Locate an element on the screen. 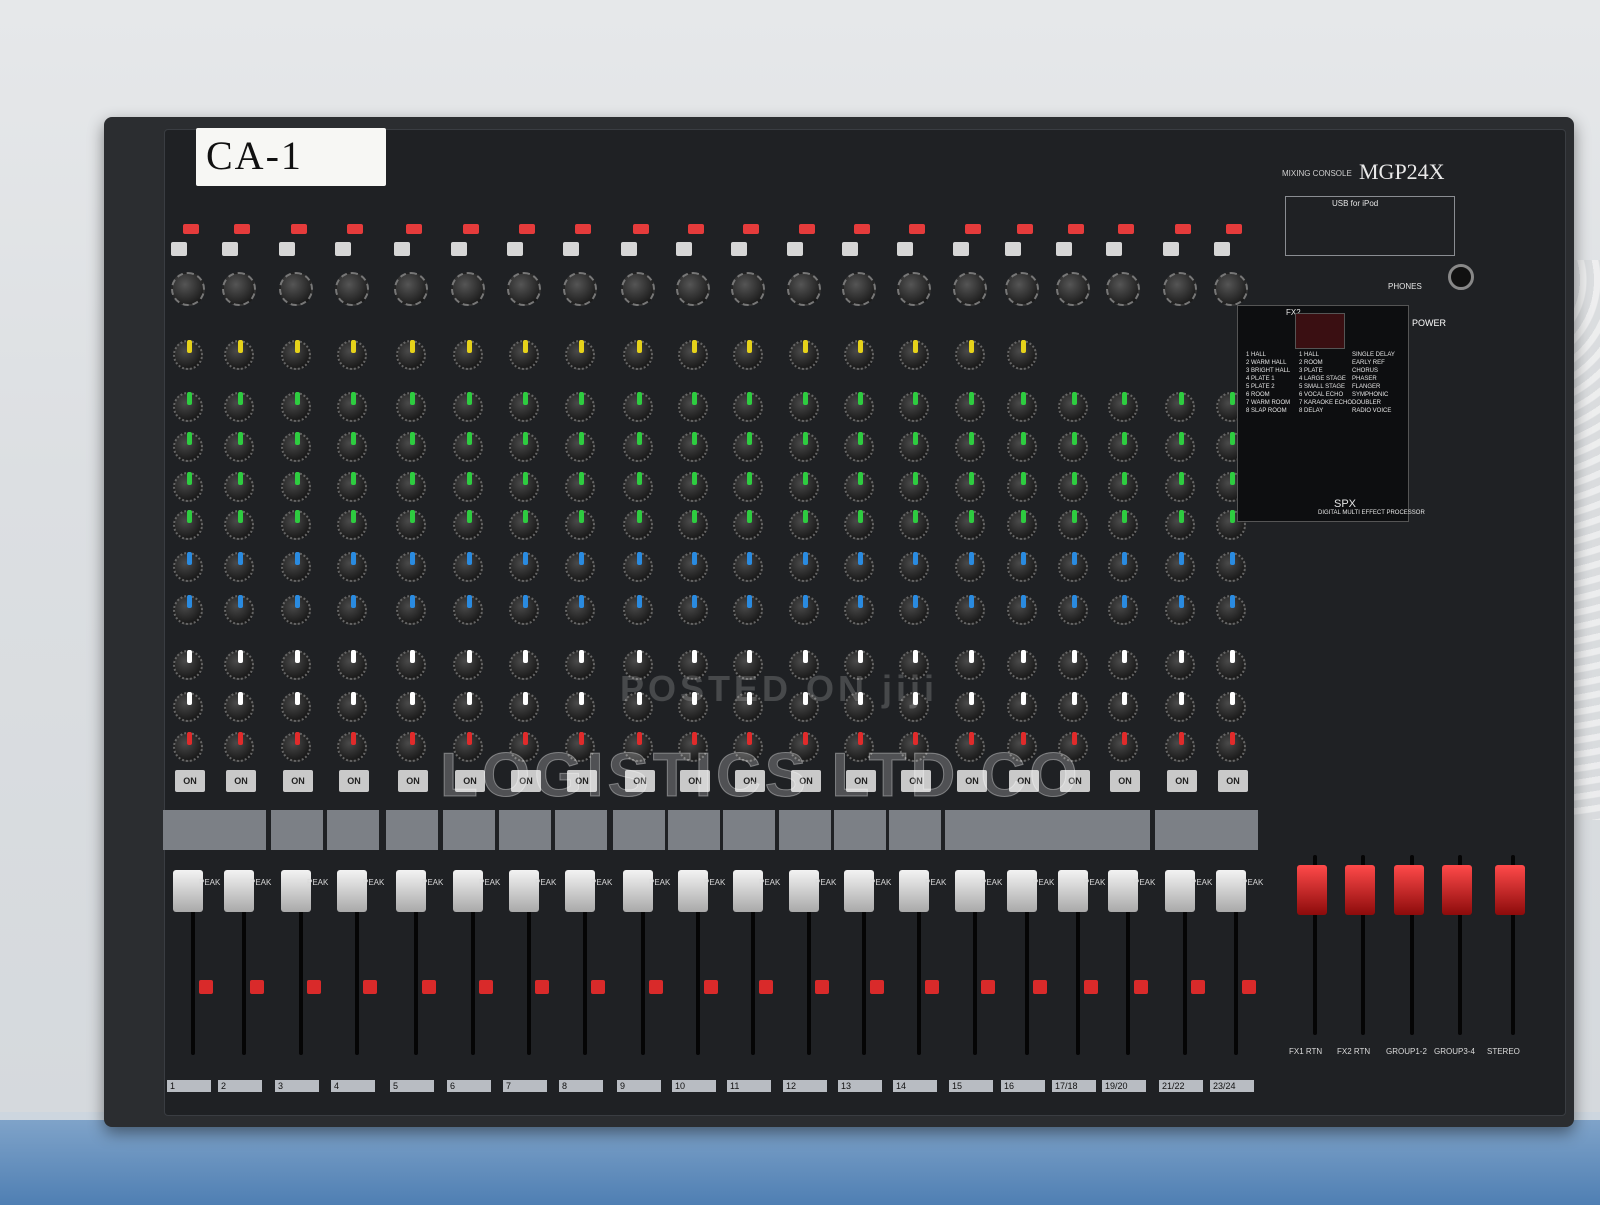  channel-on-button: ON is located at coordinates (1182, 781).